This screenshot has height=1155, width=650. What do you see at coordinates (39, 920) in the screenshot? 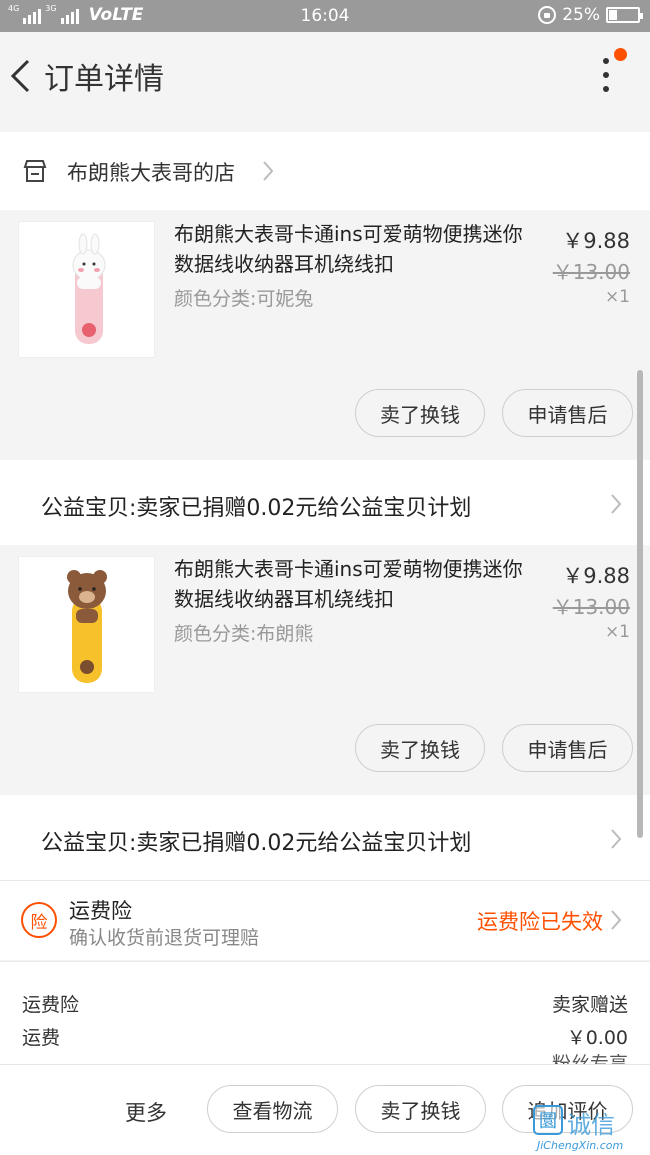
I see `insurance-icon: 险` at bounding box center [39, 920].